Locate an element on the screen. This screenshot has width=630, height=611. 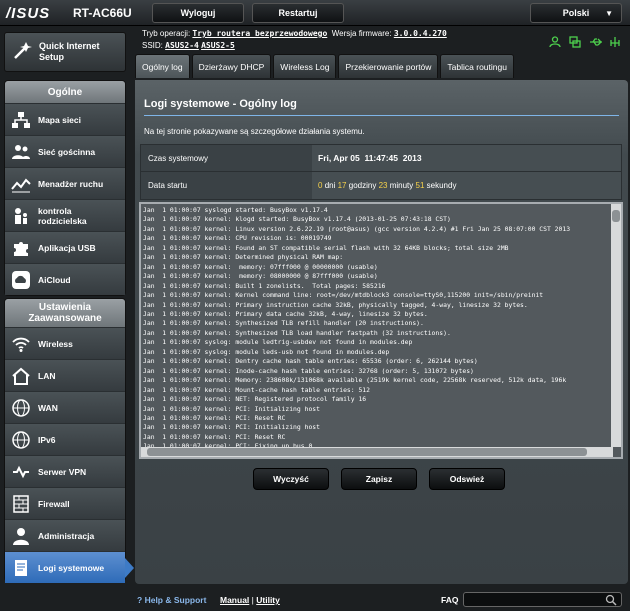
advanced-heading: Ustawienia Zaawansowane is located at coordinates (65, 313).